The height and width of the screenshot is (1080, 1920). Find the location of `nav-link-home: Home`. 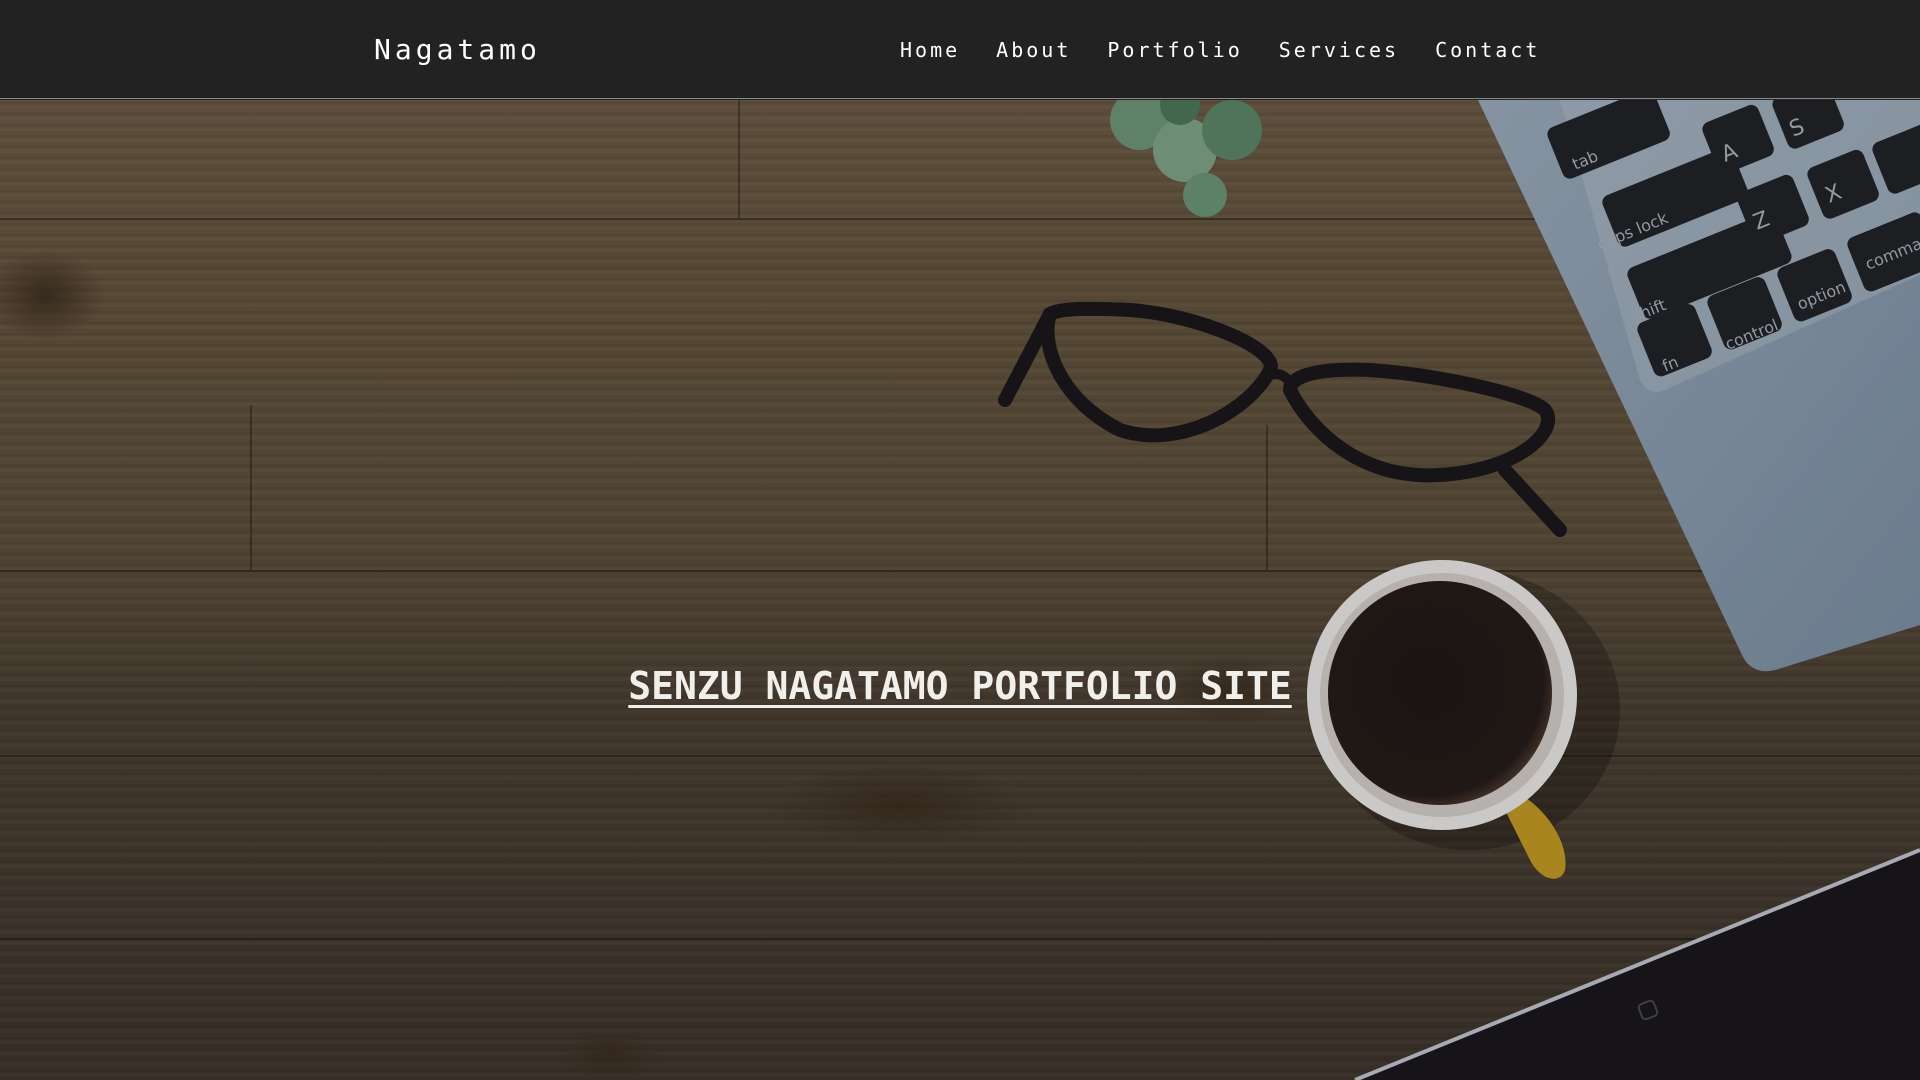

nav-link-home: Home is located at coordinates (930, 50).